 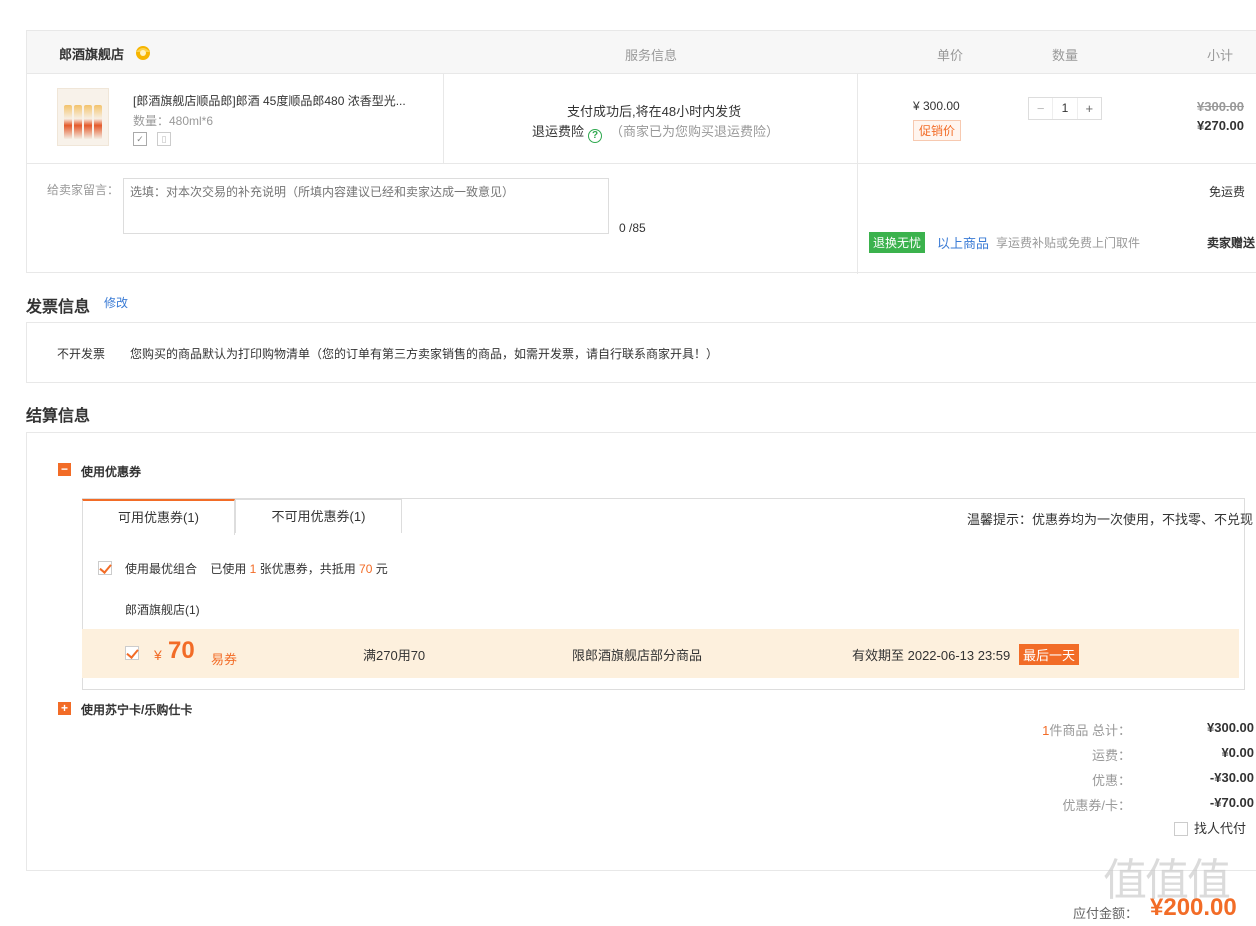 I want to click on coupon-currency: ¥, so click(x=158, y=655).